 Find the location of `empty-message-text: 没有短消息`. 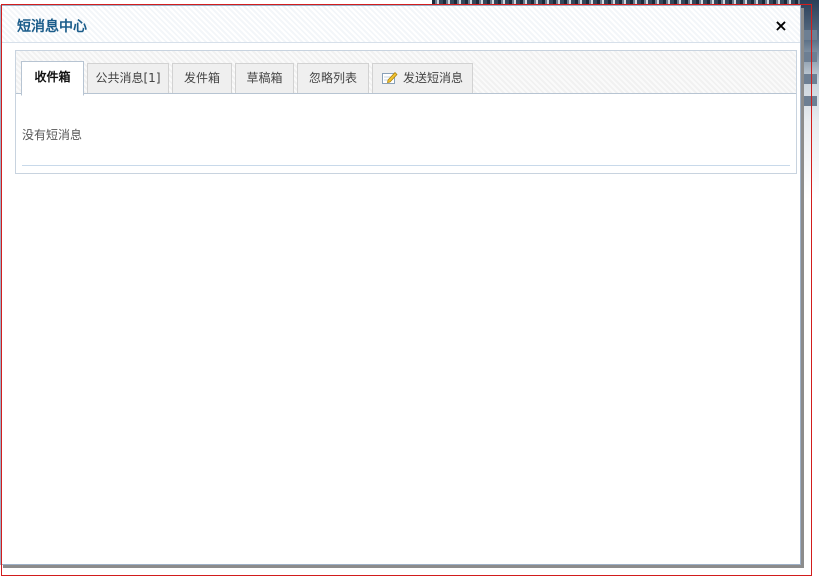

empty-message-text: 没有短消息 is located at coordinates (52, 135).